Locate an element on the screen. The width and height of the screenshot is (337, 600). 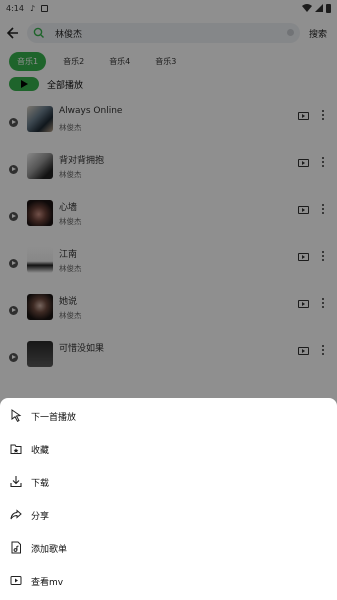
mv-icon is located at coordinates (16, 580).